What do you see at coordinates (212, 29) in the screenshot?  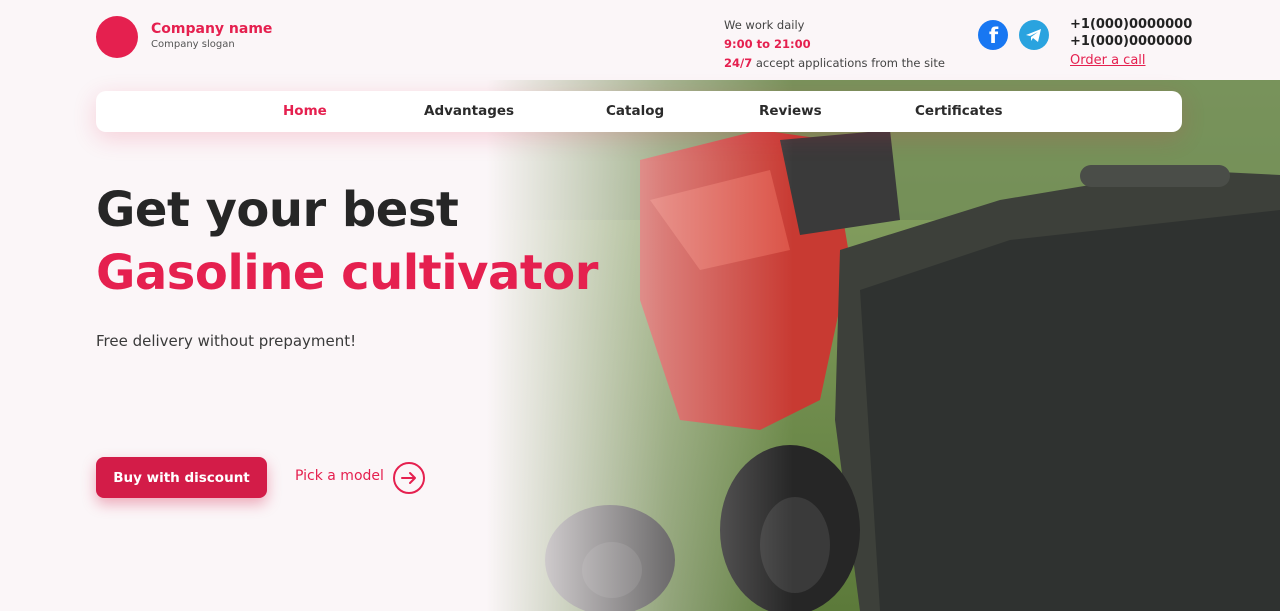 I see `company-name: Company name` at bounding box center [212, 29].